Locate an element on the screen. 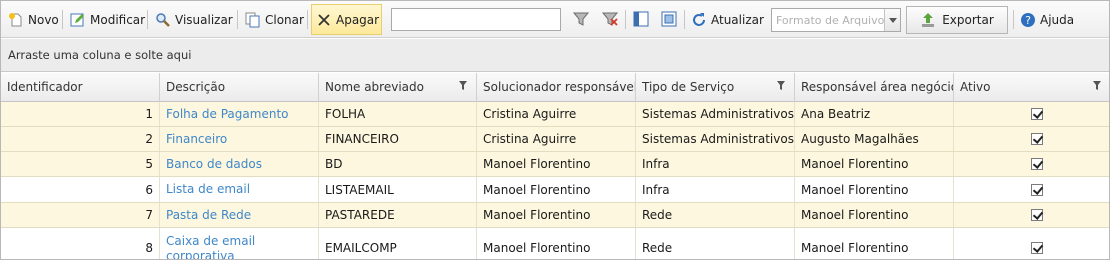 The width and height of the screenshot is (1110, 260). cell-descricao-link: Financeiro is located at coordinates (239, 139).